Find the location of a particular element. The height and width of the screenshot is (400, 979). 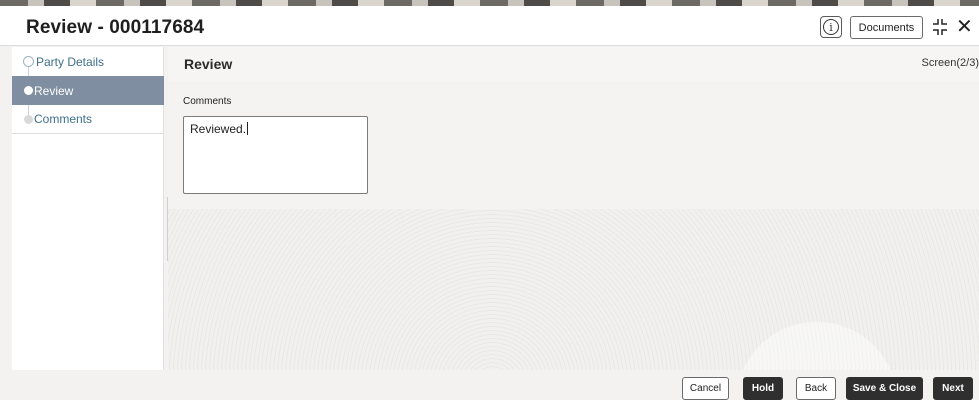

page-title: Review - 000117684 is located at coordinates (115, 27).